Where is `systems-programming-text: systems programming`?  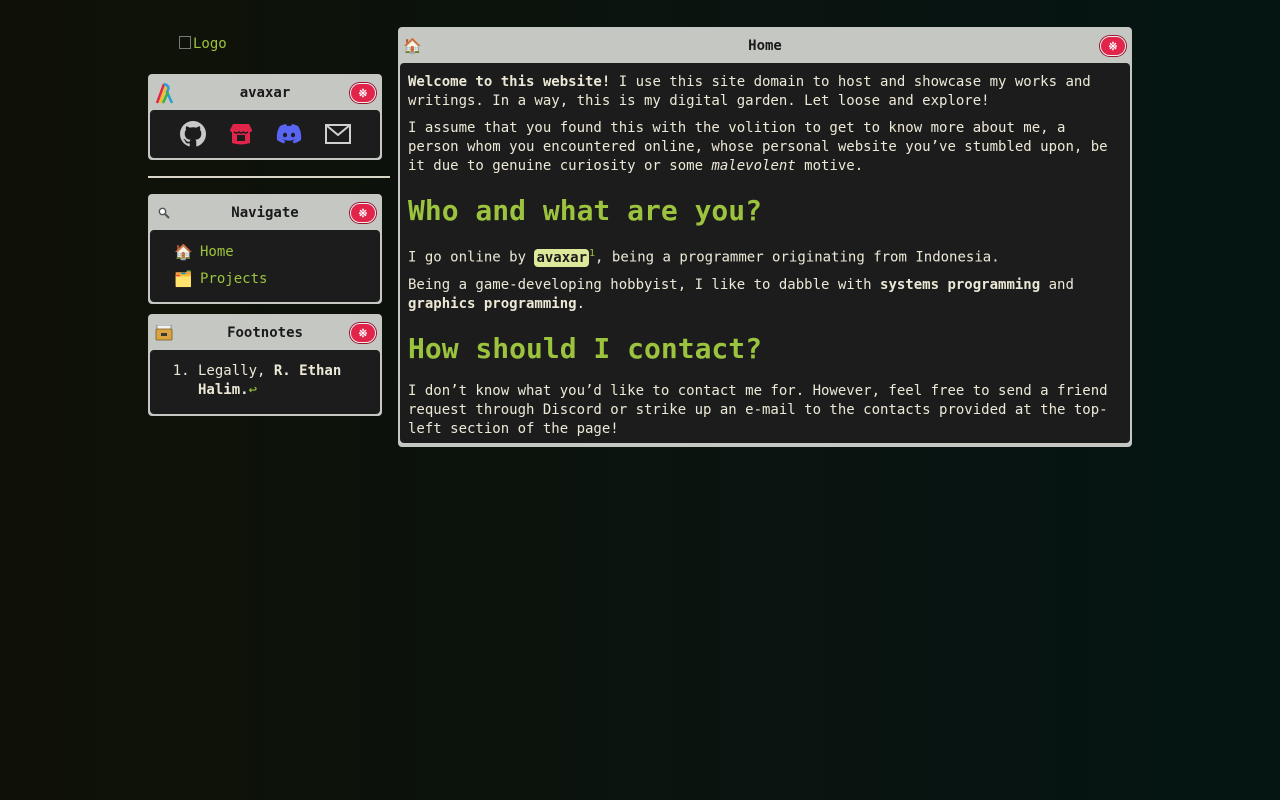
systems-programming-text: systems programming is located at coordinates (960, 284).